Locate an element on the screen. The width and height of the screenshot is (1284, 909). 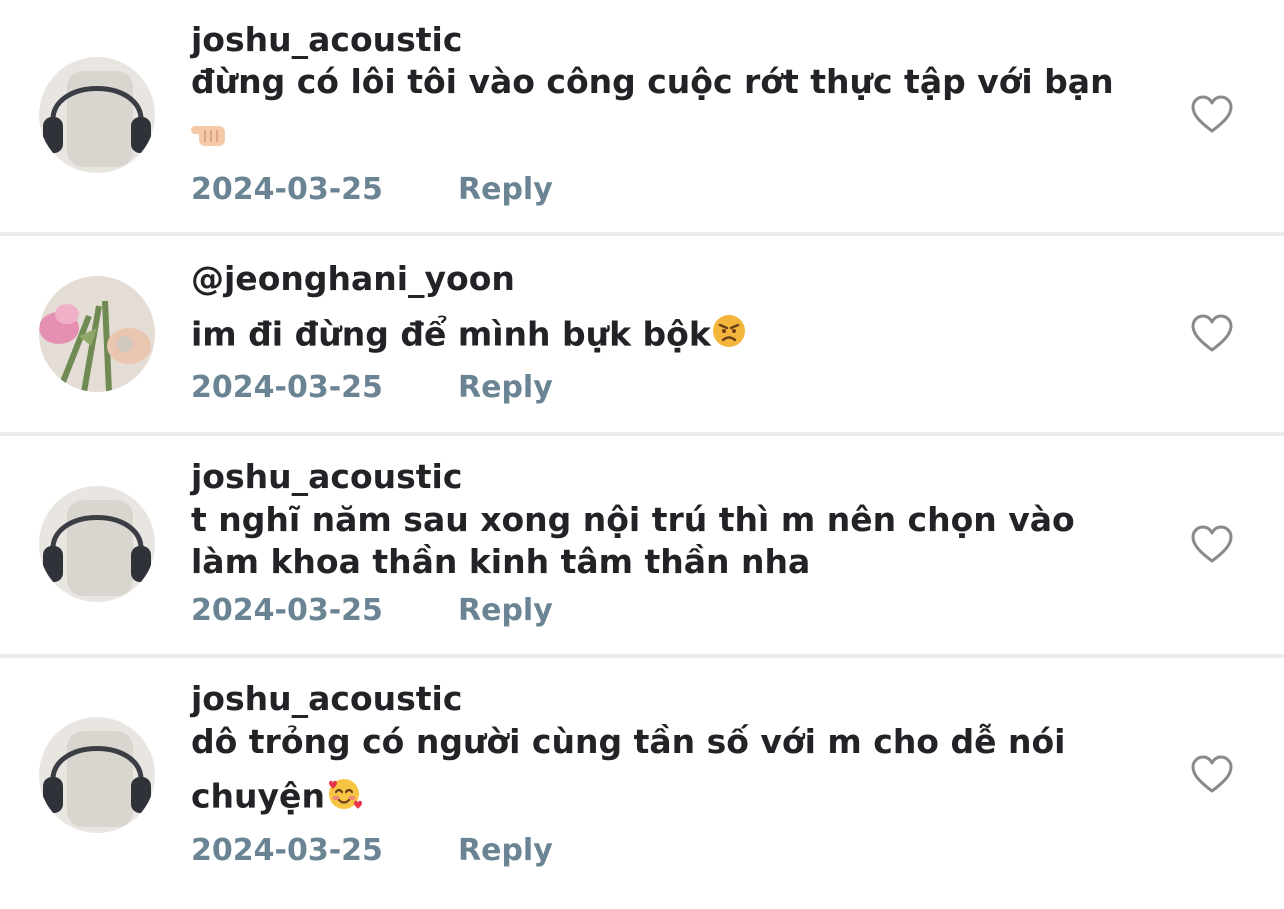
comment-text-line: chuyện is located at coordinates (671, 798).